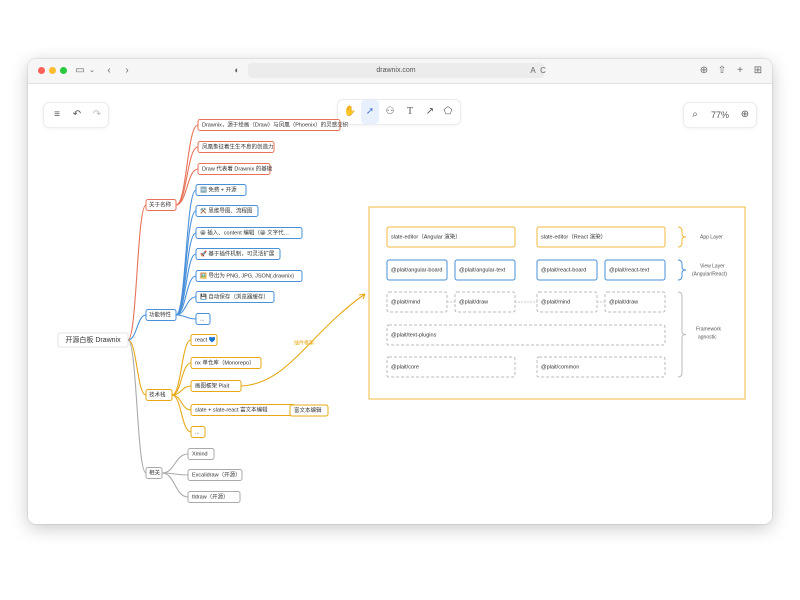  I want to click on mindmap-item-label: slate + slate-react 富文本编辑, so click(231, 409).